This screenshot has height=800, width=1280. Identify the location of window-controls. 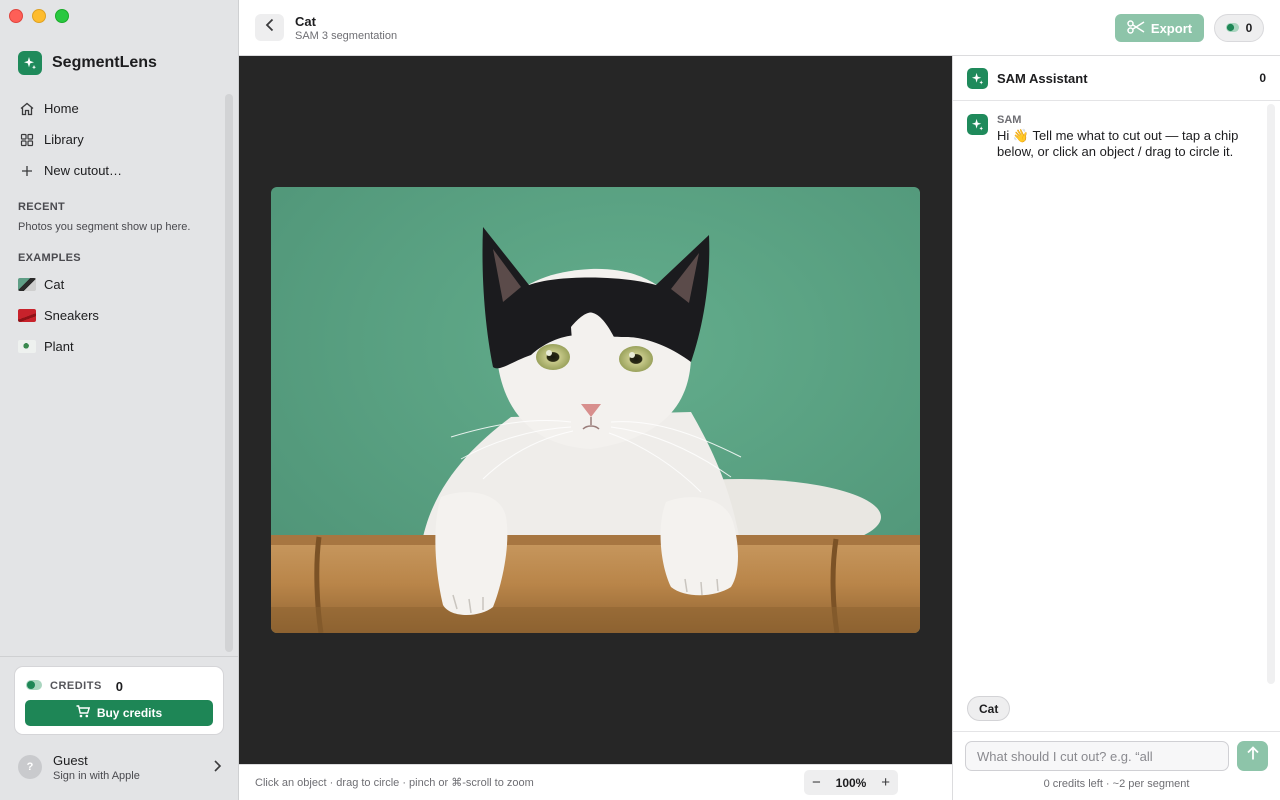
(39, 16).